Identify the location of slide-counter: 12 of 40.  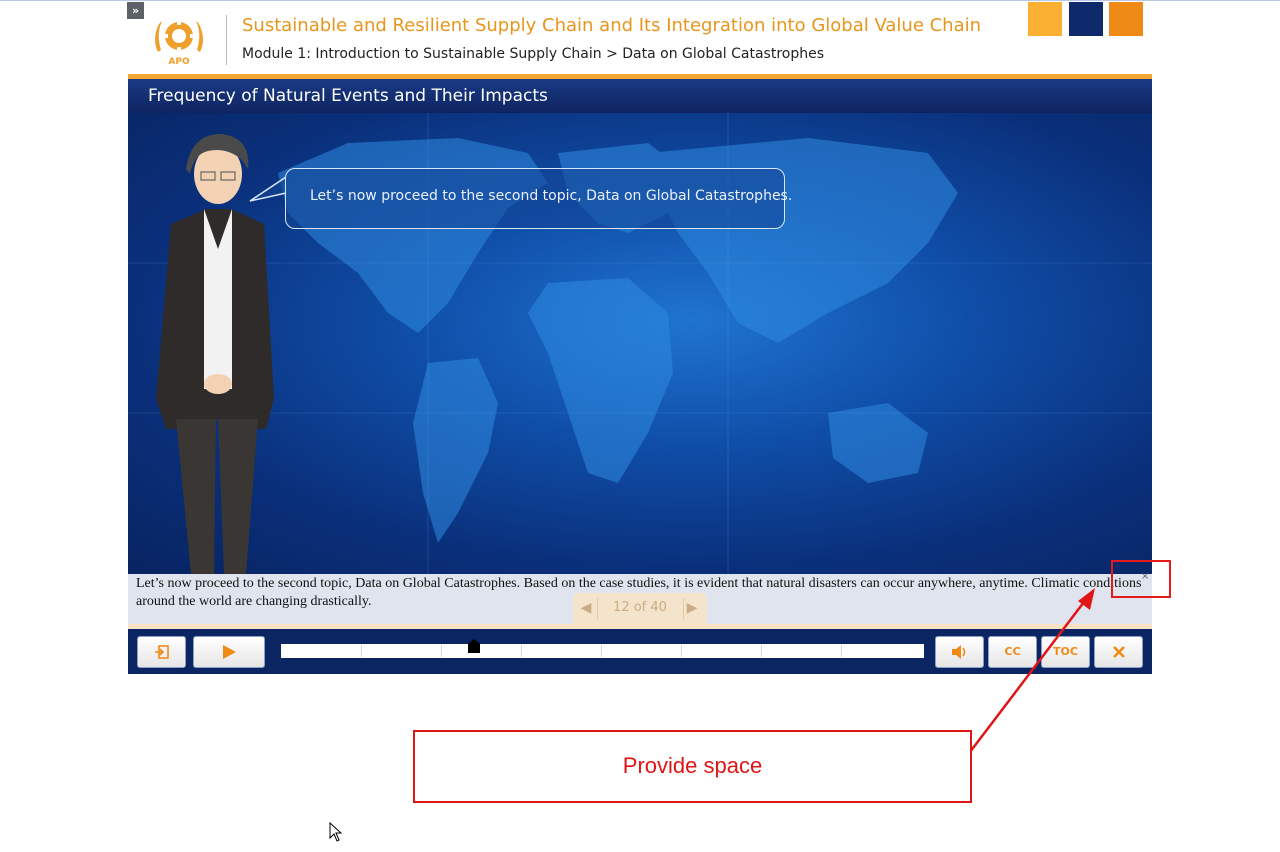
(640, 607).